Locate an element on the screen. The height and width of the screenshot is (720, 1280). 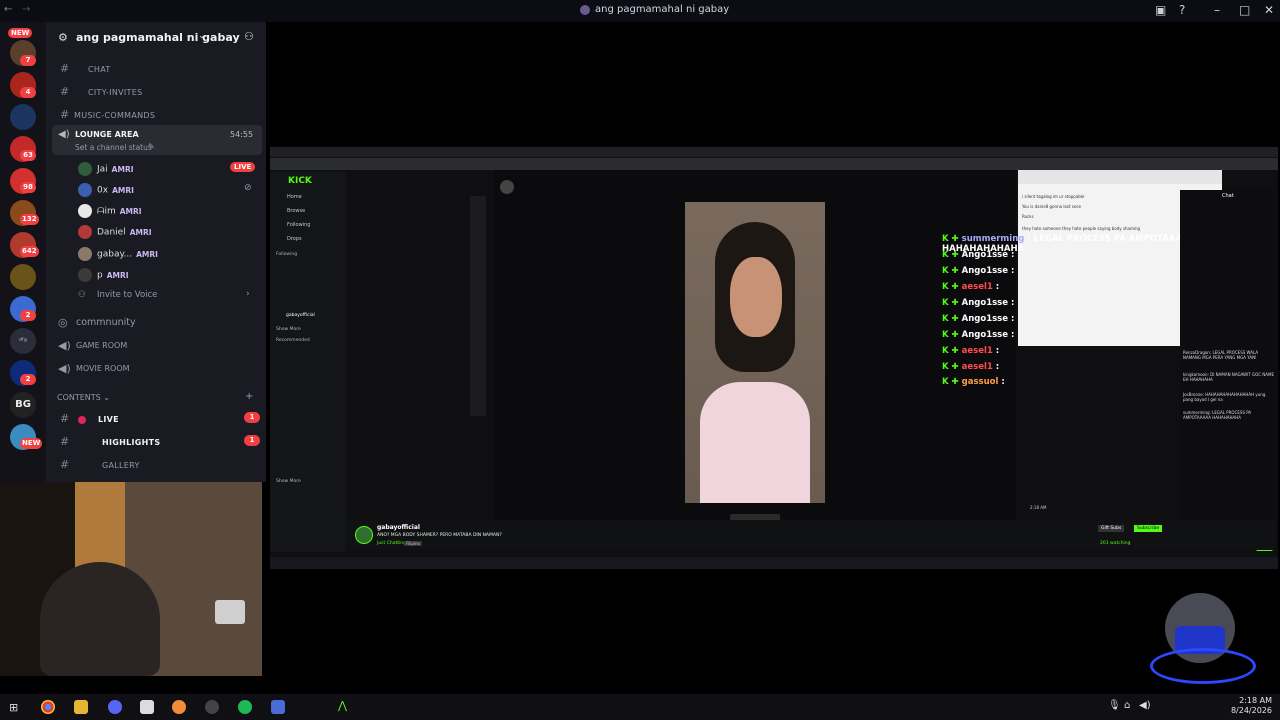
channel-music-commands: # MUSIC-COMMANDS is located at coordinates (107, 114).